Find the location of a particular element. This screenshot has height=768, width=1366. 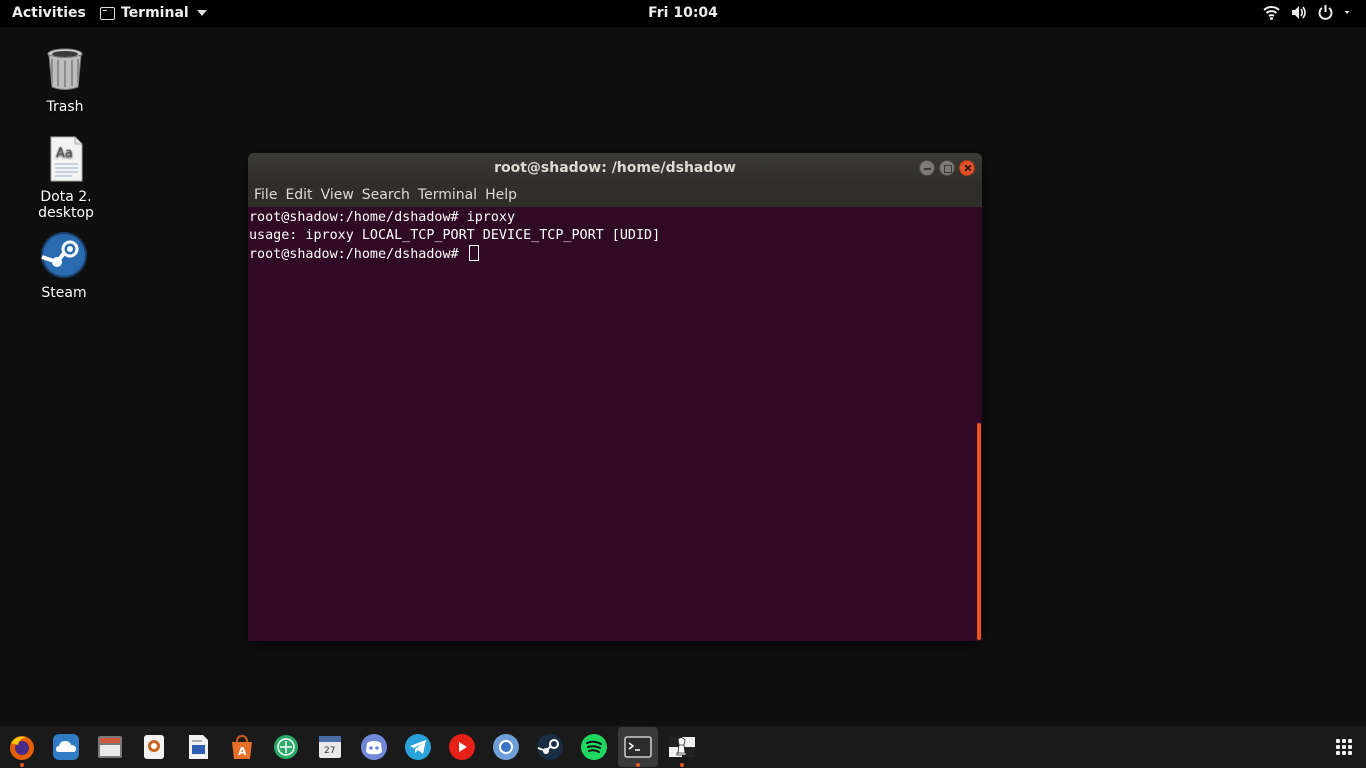

menu-terminal: Terminal is located at coordinates (451, 195).